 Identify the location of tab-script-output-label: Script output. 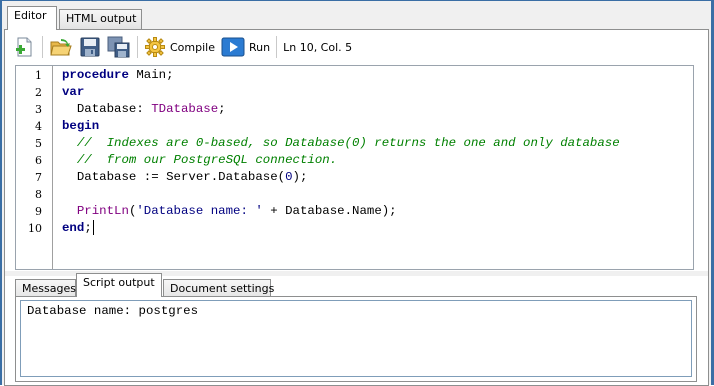
(119, 282).